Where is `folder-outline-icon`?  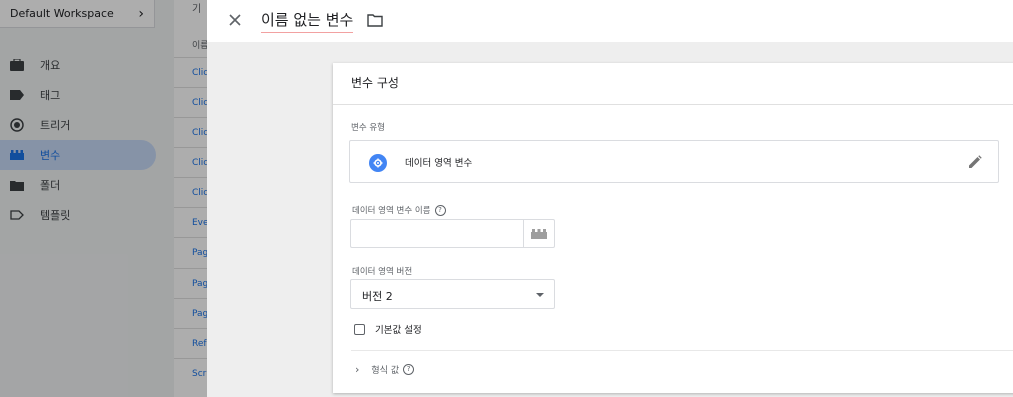 folder-outline-icon is located at coordinates (375, 20).